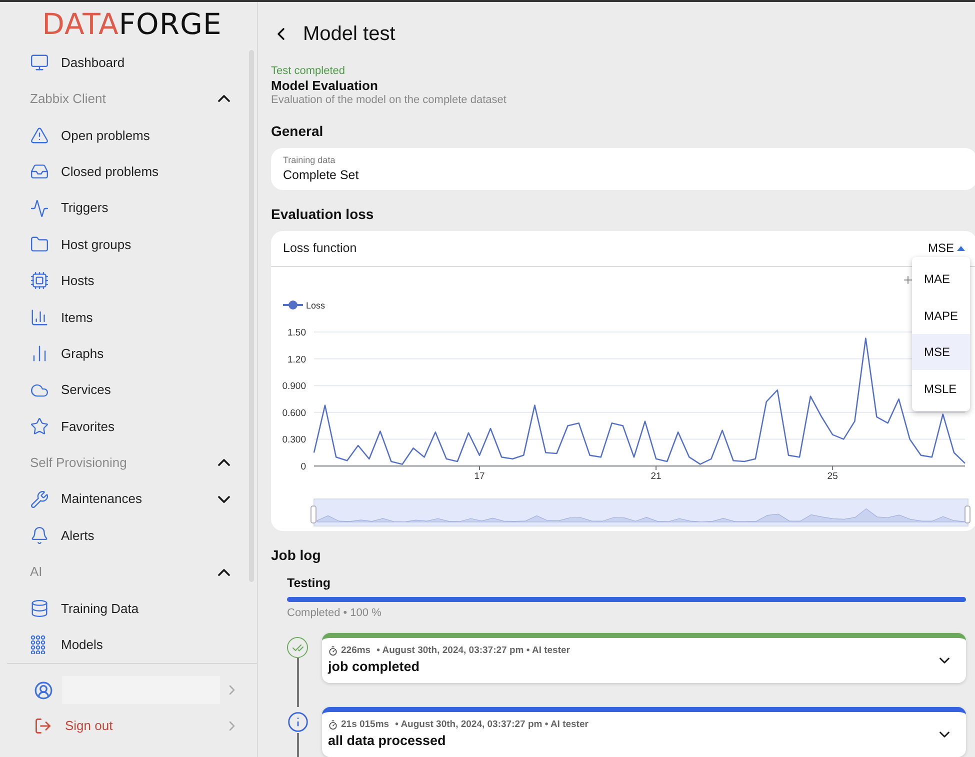  I want to click on nav-item: Graphs, so click(132, 353).